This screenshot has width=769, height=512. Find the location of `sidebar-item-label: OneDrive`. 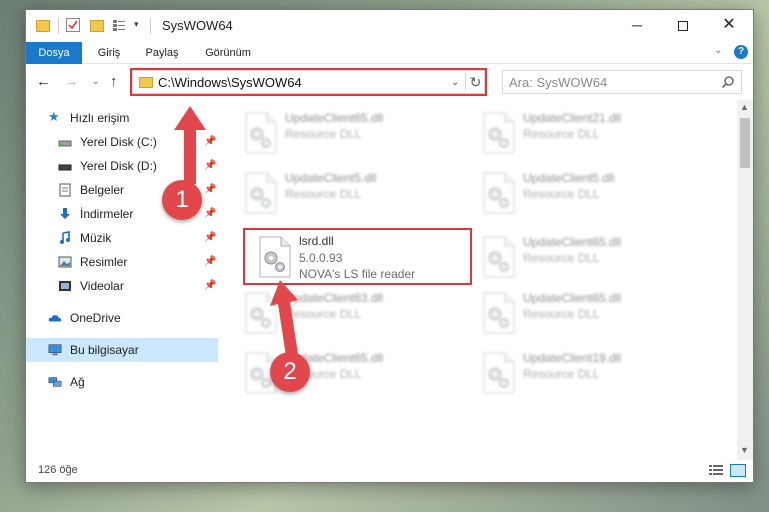

sidebar-item-label: OneDrive is located at coordinates (95, 318).